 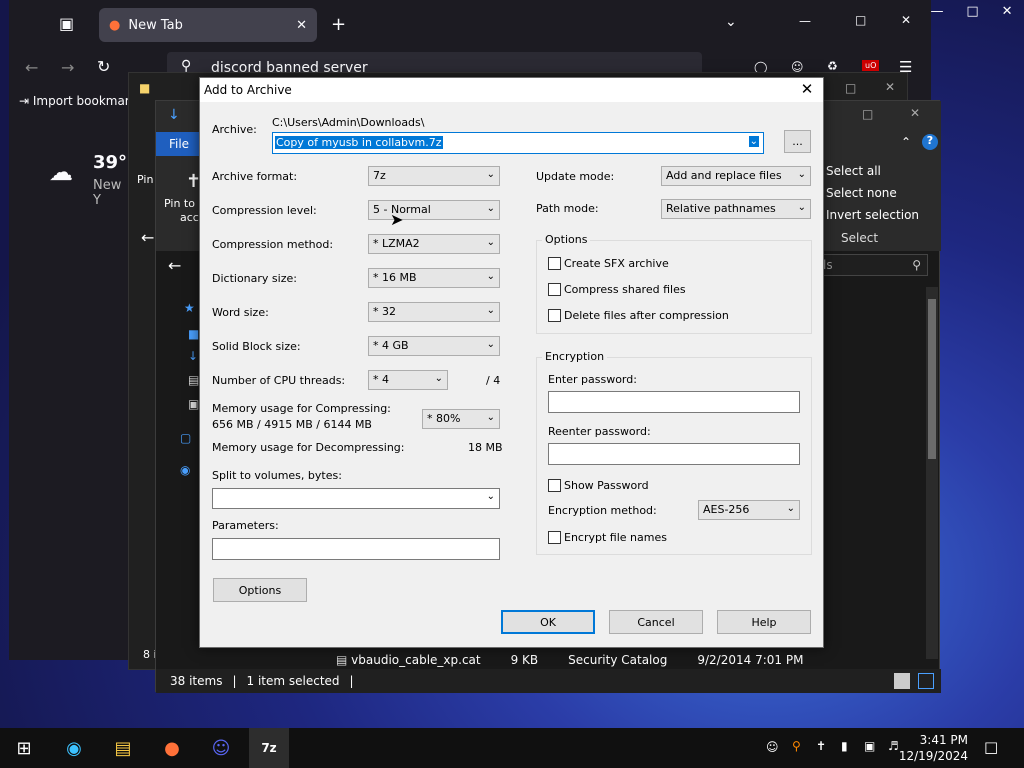 I want to click on encrypt-names-checkbox, so click(x=554, y=537).